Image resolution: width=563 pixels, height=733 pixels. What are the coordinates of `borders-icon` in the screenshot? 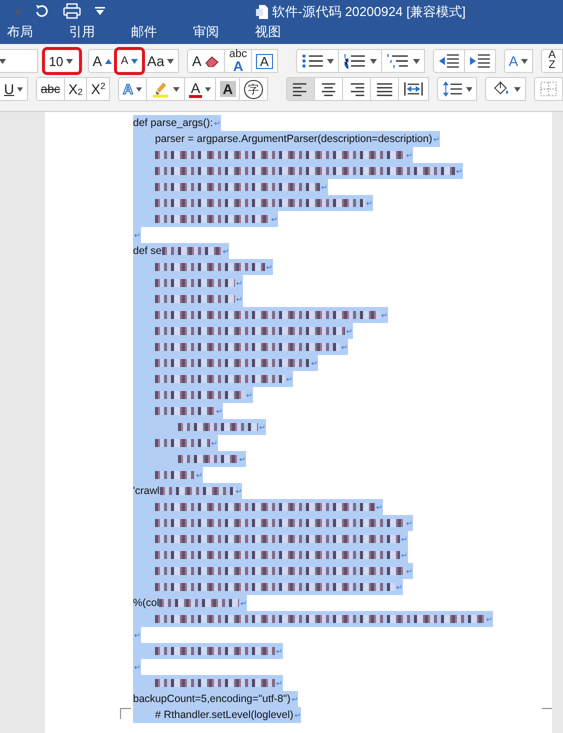 It's located at (548, 89).